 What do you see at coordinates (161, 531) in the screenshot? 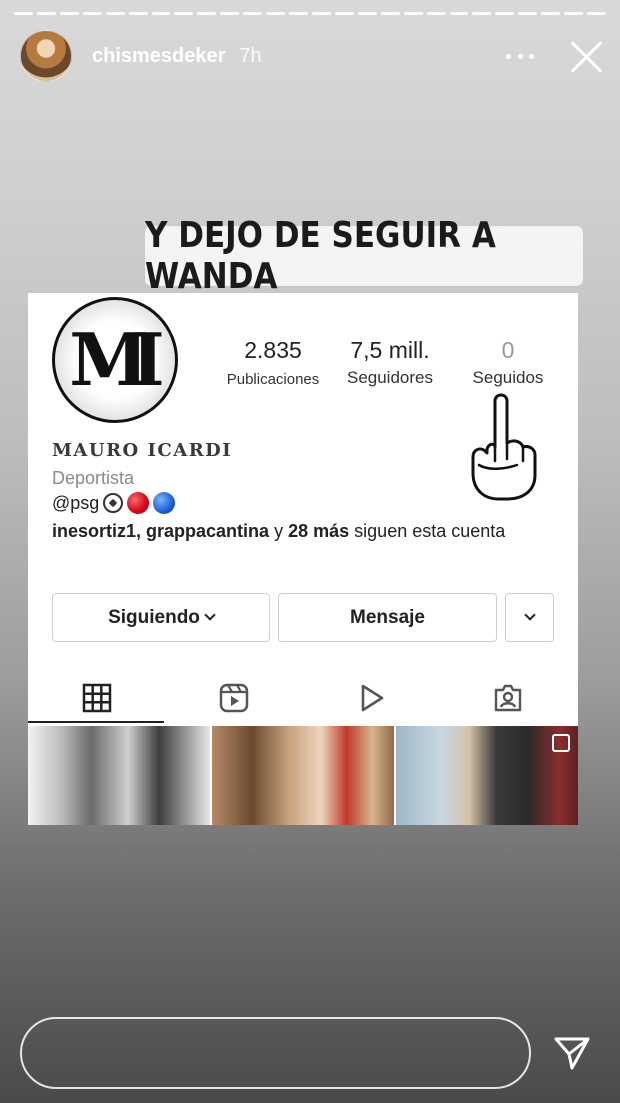
I see `mutual-users: inesortiz1, grappacantina` at bounding box center [161, 531].